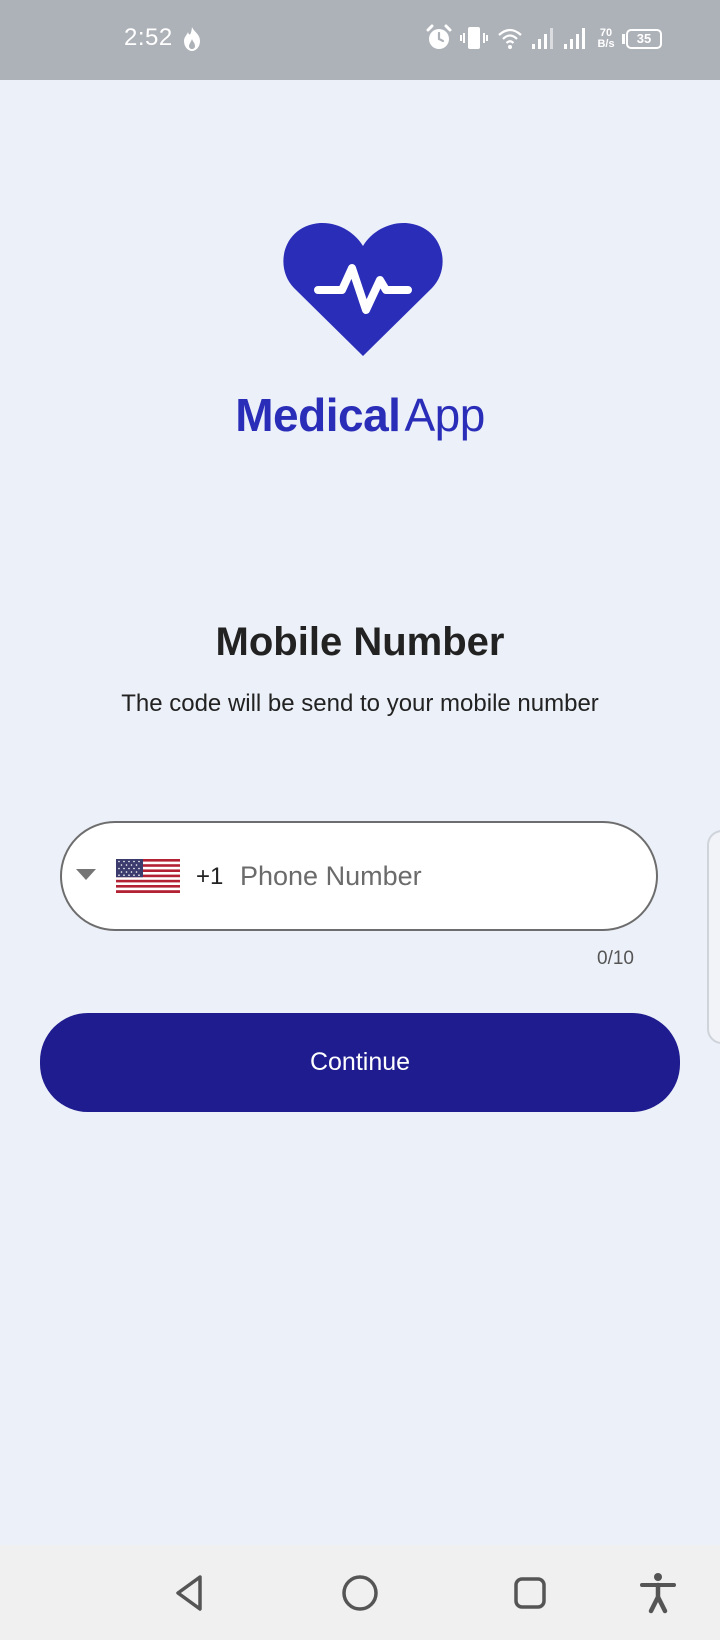  I want to click on us-flag-icon, so click(148, 876).